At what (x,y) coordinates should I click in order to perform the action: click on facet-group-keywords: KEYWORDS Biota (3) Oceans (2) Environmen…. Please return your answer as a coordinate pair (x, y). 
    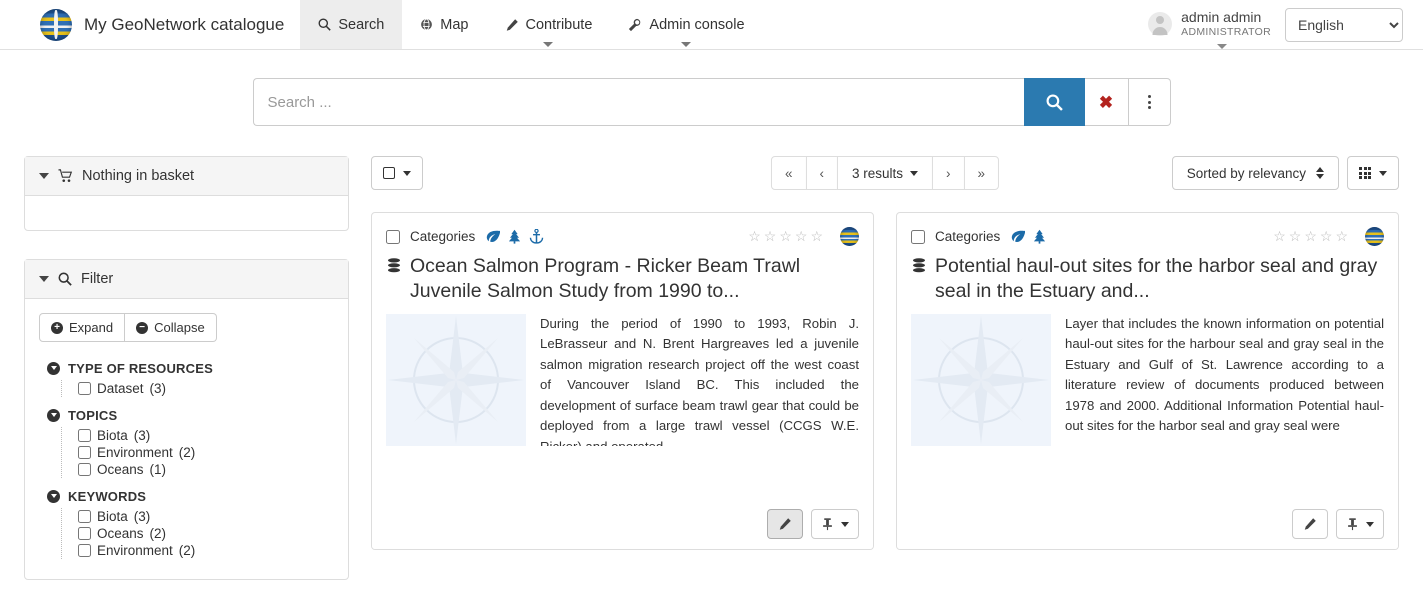
    Looking at the image, I should click on (186, 521).